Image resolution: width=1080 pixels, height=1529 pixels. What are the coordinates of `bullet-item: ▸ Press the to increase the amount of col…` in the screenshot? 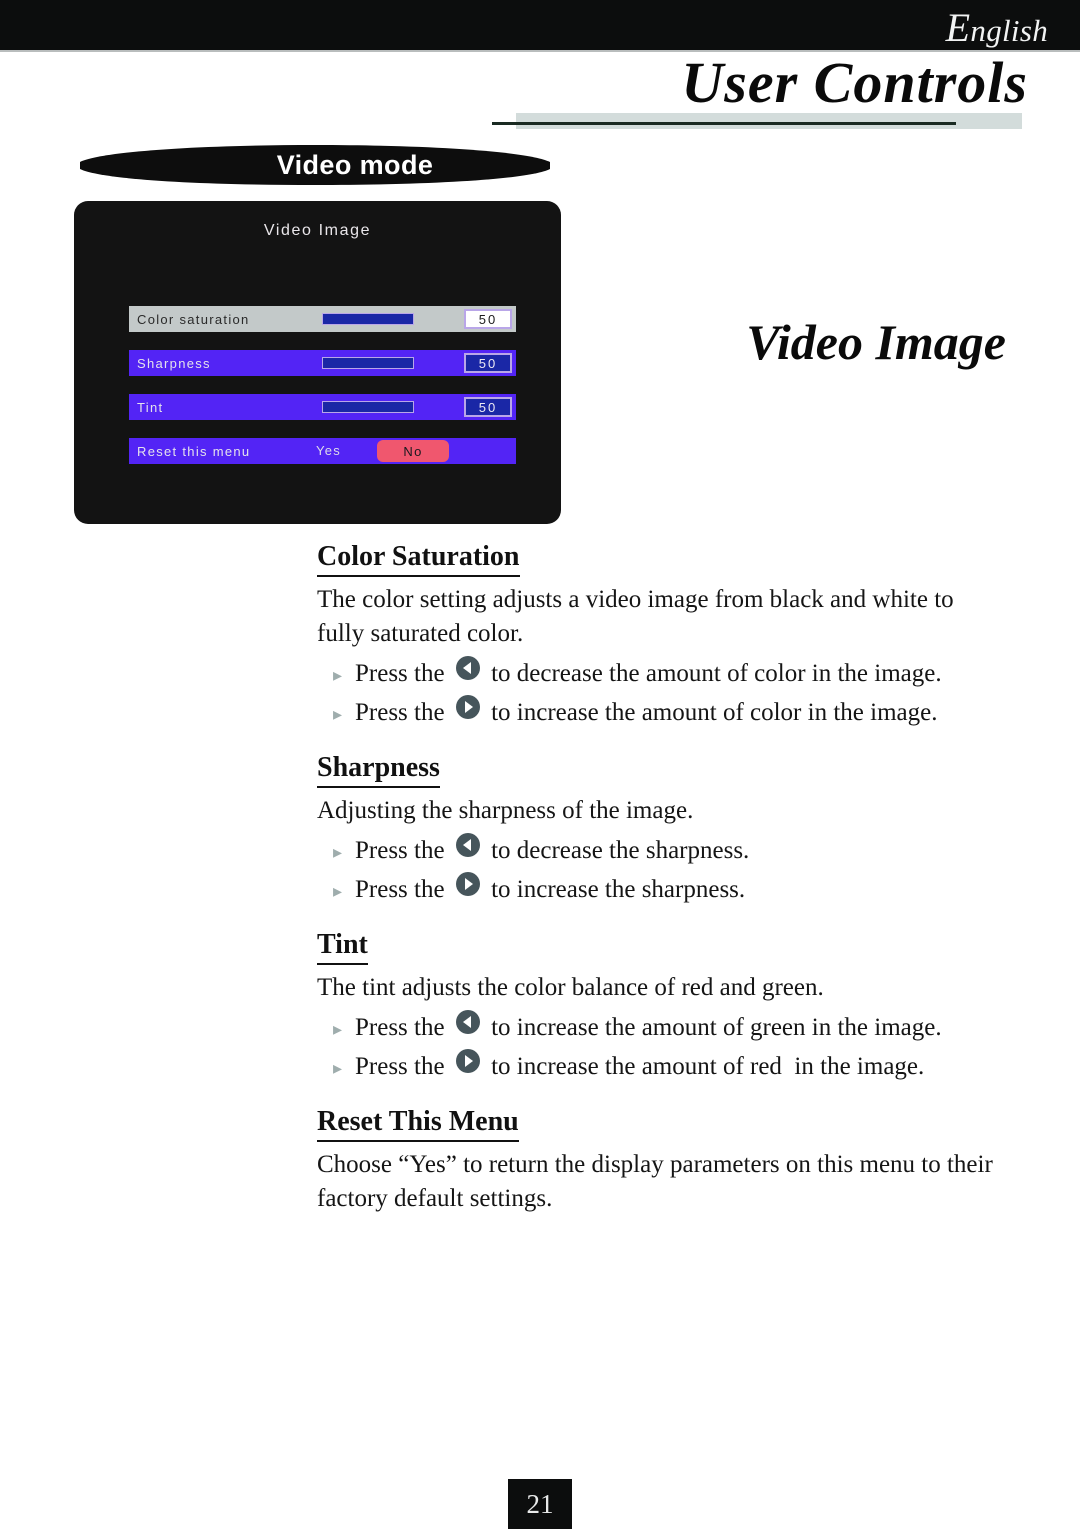 It's located at (662, 713).